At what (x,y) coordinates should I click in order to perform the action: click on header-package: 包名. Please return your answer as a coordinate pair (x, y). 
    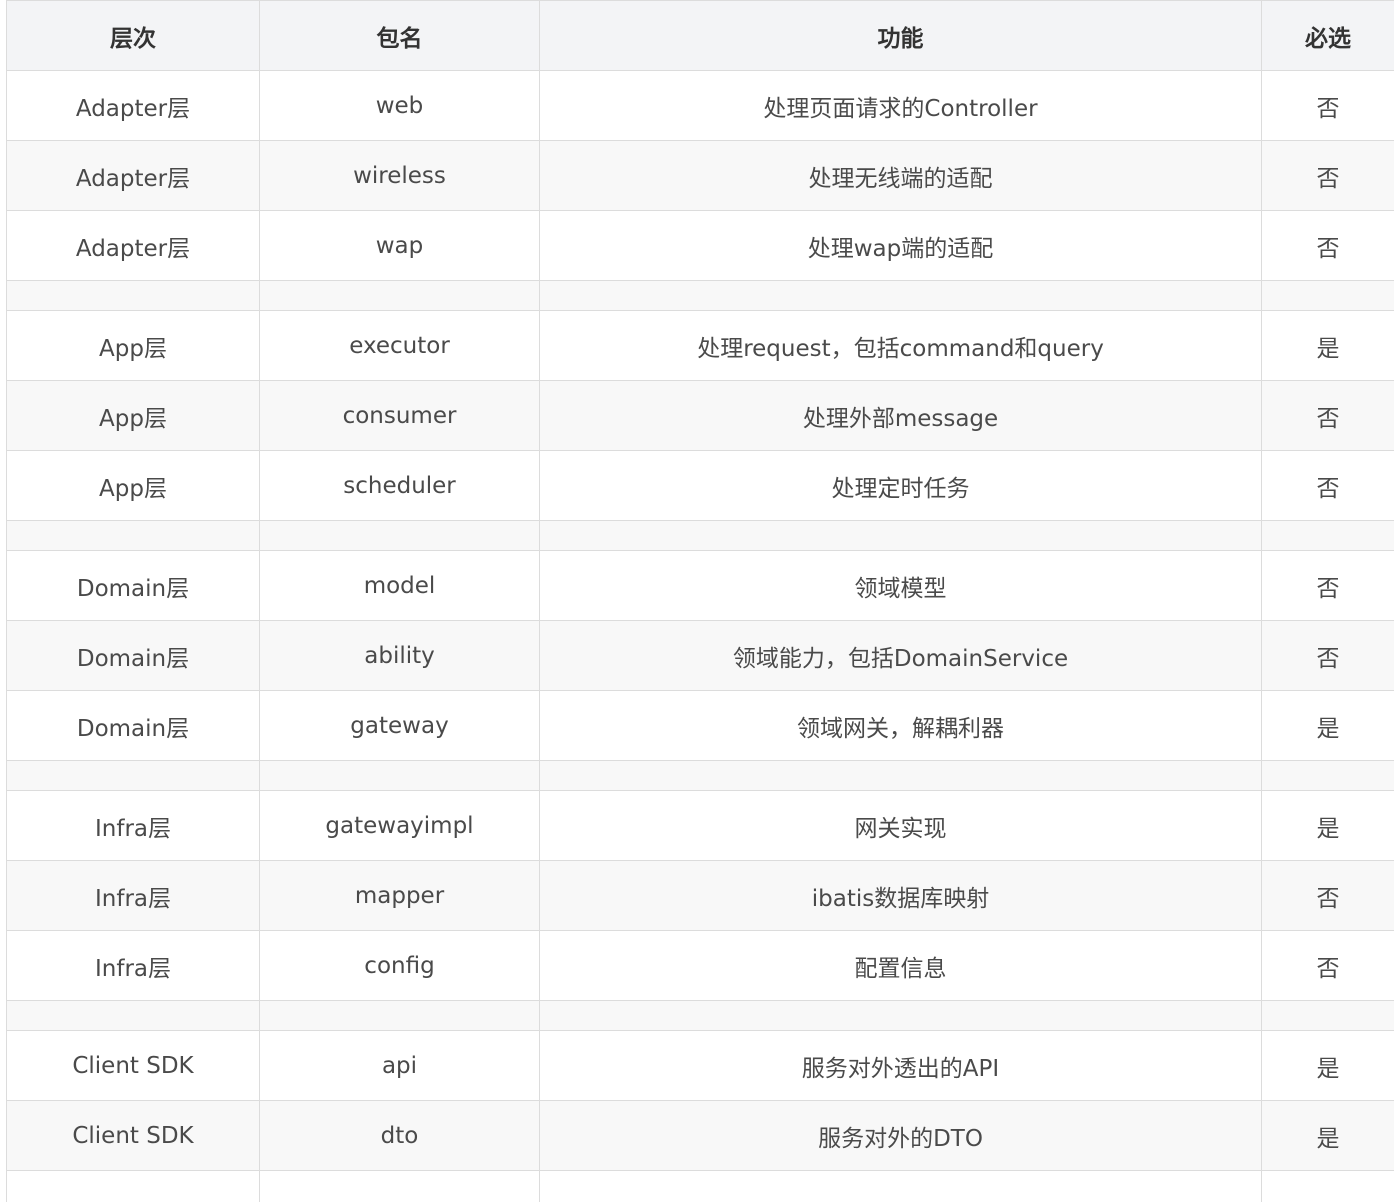
    Looking at the image, I should click on (399, 35).